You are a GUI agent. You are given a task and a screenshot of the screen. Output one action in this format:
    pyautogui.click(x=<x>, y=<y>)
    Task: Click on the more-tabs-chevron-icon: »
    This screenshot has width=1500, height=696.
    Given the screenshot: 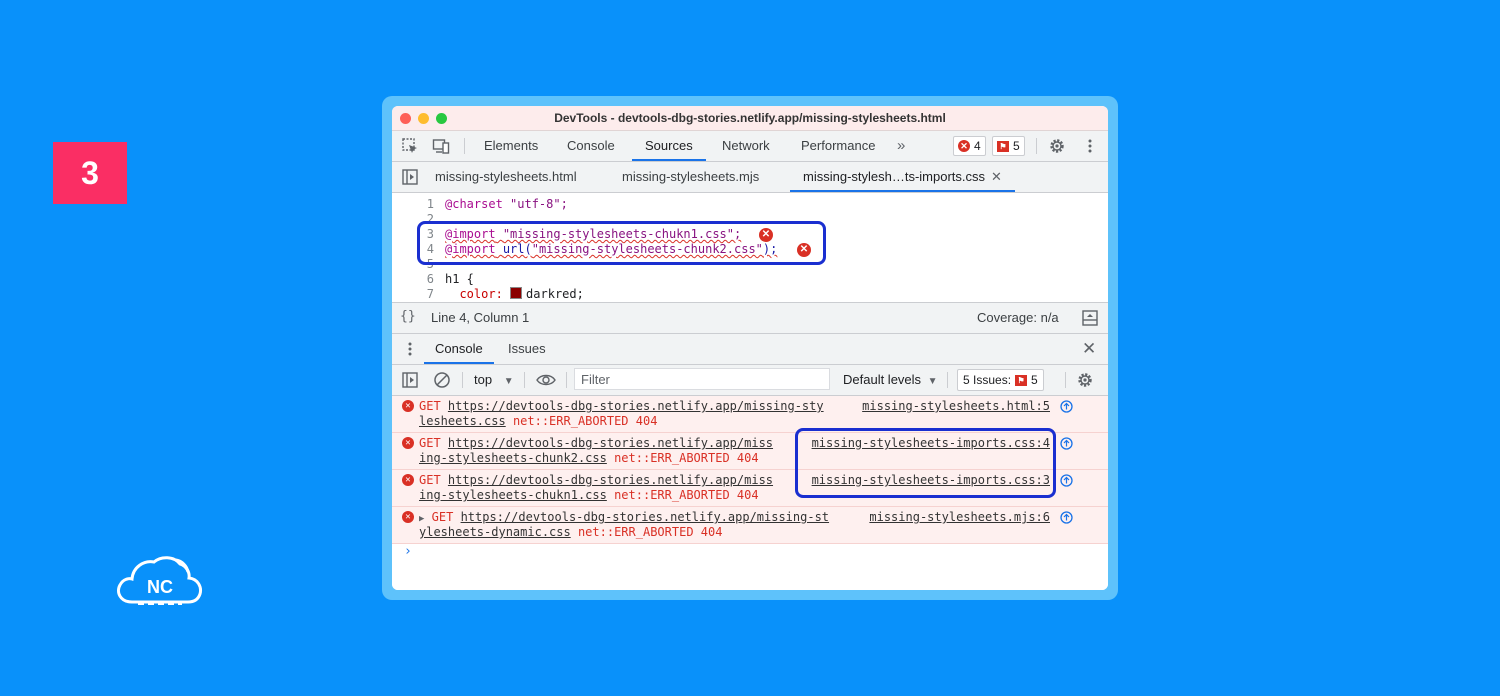 What is the action you would take?
    pyautogui.click(x=901, y=146)
    